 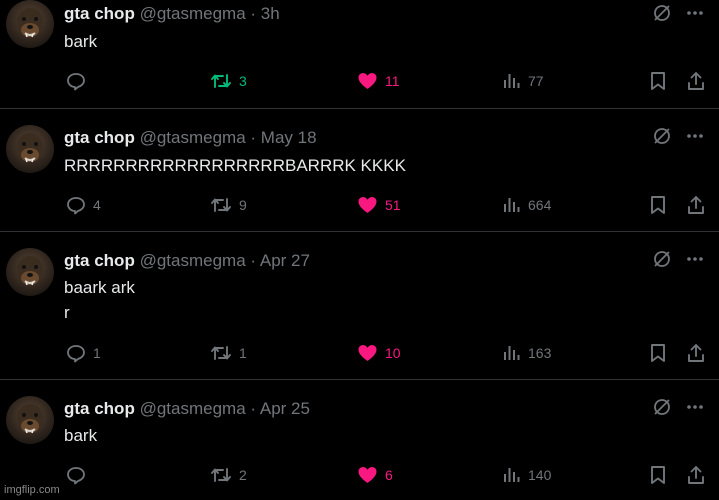 I want to click on reply-count: 4, so click(x=97, y=205).